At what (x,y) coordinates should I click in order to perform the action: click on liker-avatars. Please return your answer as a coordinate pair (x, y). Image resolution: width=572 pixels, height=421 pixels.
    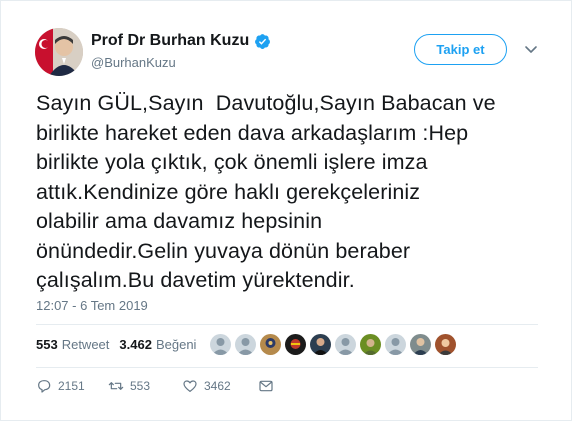
    Looking at the image, I should click on (333, 344).